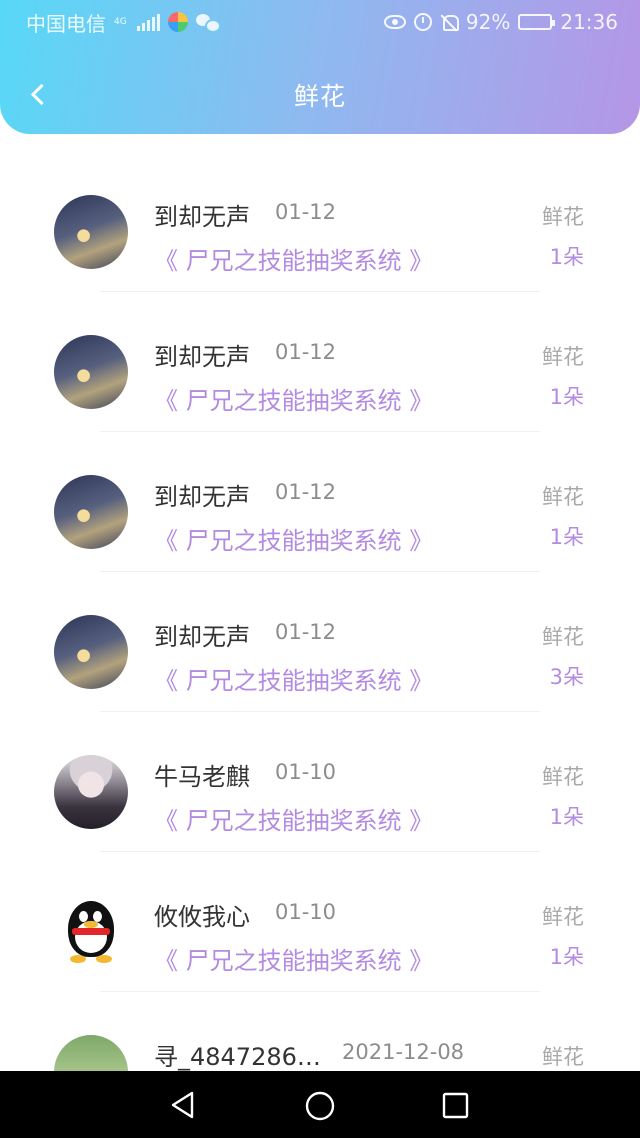 This screenshot has width=640, height=1138. Describe the element at coordinates (120, 21) in the screenshot. I see `network-type: 4G` at that location.